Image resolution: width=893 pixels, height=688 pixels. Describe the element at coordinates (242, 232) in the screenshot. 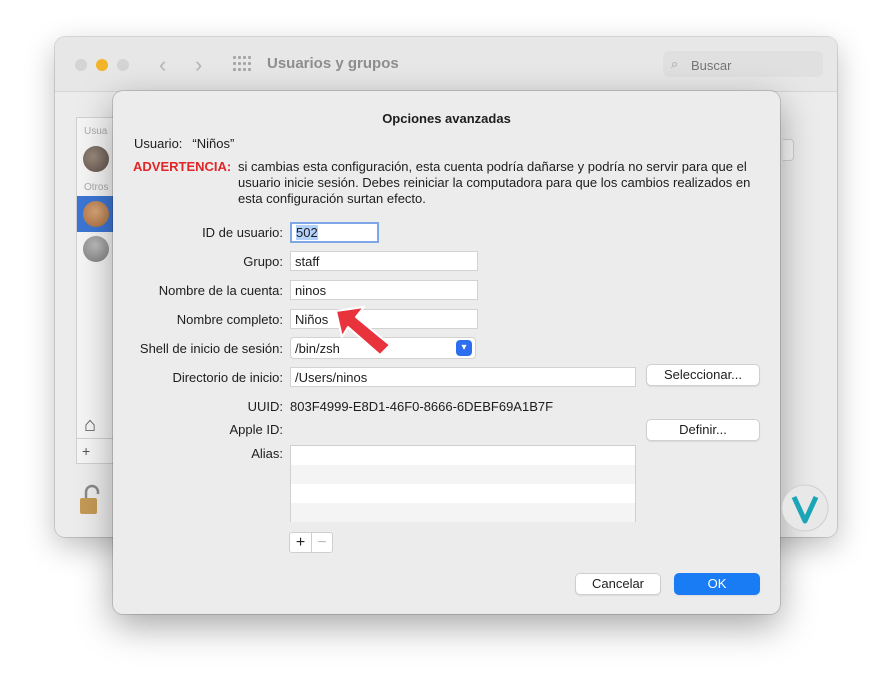

I see `user-id-label: ID de usuario:` at that location.